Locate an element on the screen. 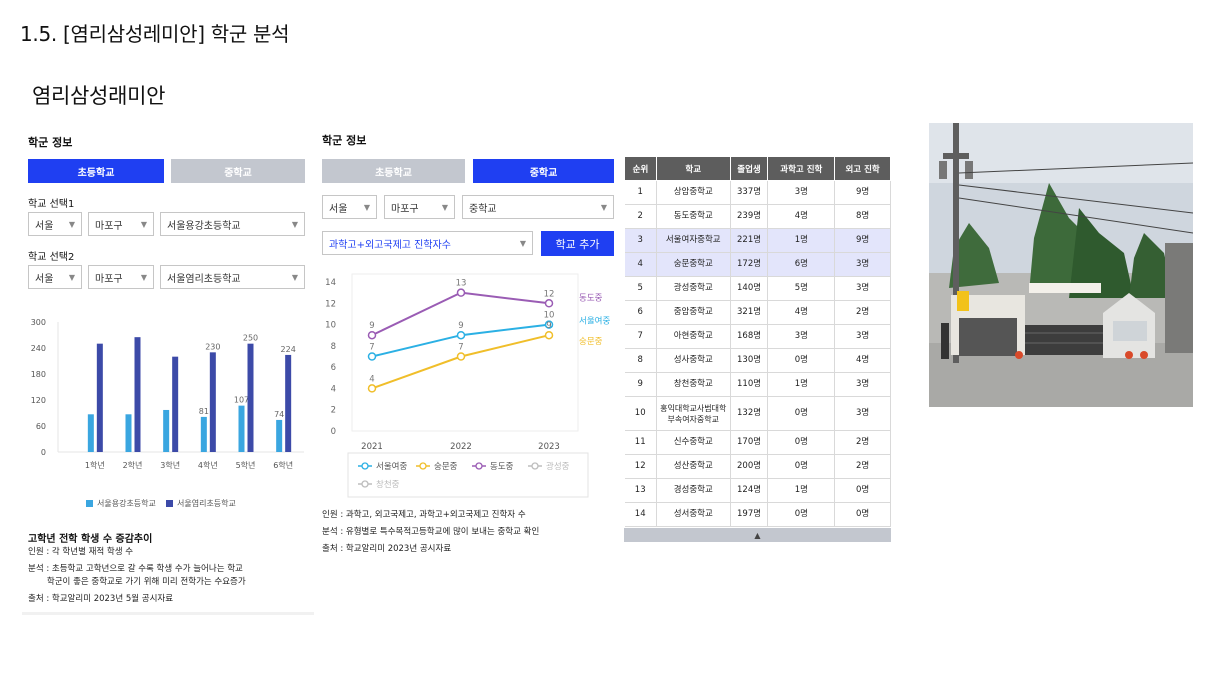 The height and width of the screenshot is (684, 1216). tab-elementary-2: 초등학교 is located at coordinates (393, 171).